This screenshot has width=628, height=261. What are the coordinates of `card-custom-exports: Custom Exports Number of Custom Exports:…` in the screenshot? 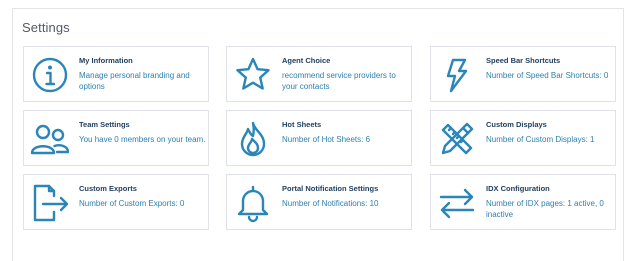 It's located at (116, 202).